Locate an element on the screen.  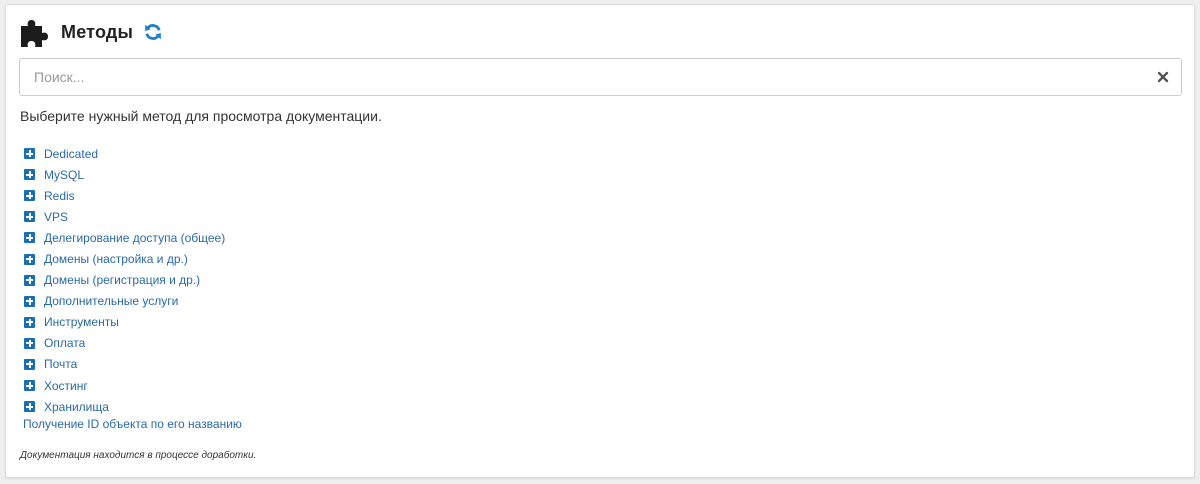
tree-item-label: Домены (настройка и др.) is located at coordinates (116, 259).